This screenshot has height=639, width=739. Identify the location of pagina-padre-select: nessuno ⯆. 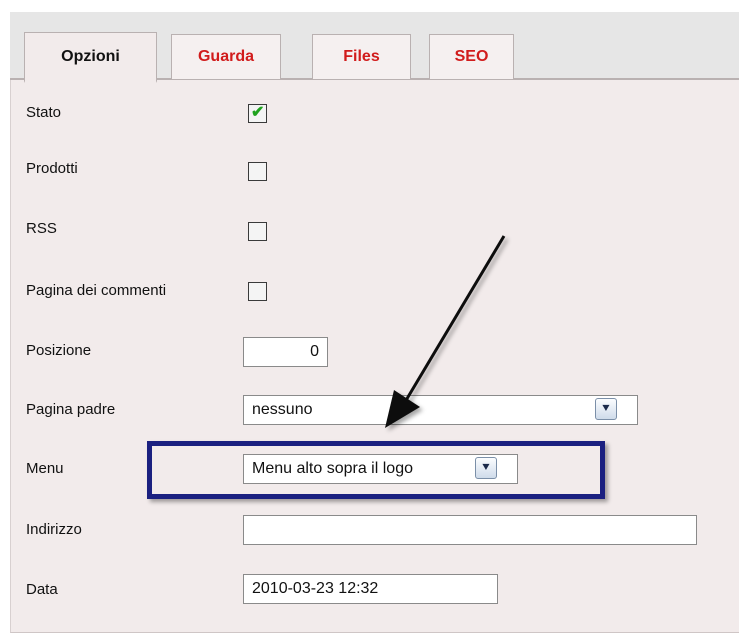
(440, 410).